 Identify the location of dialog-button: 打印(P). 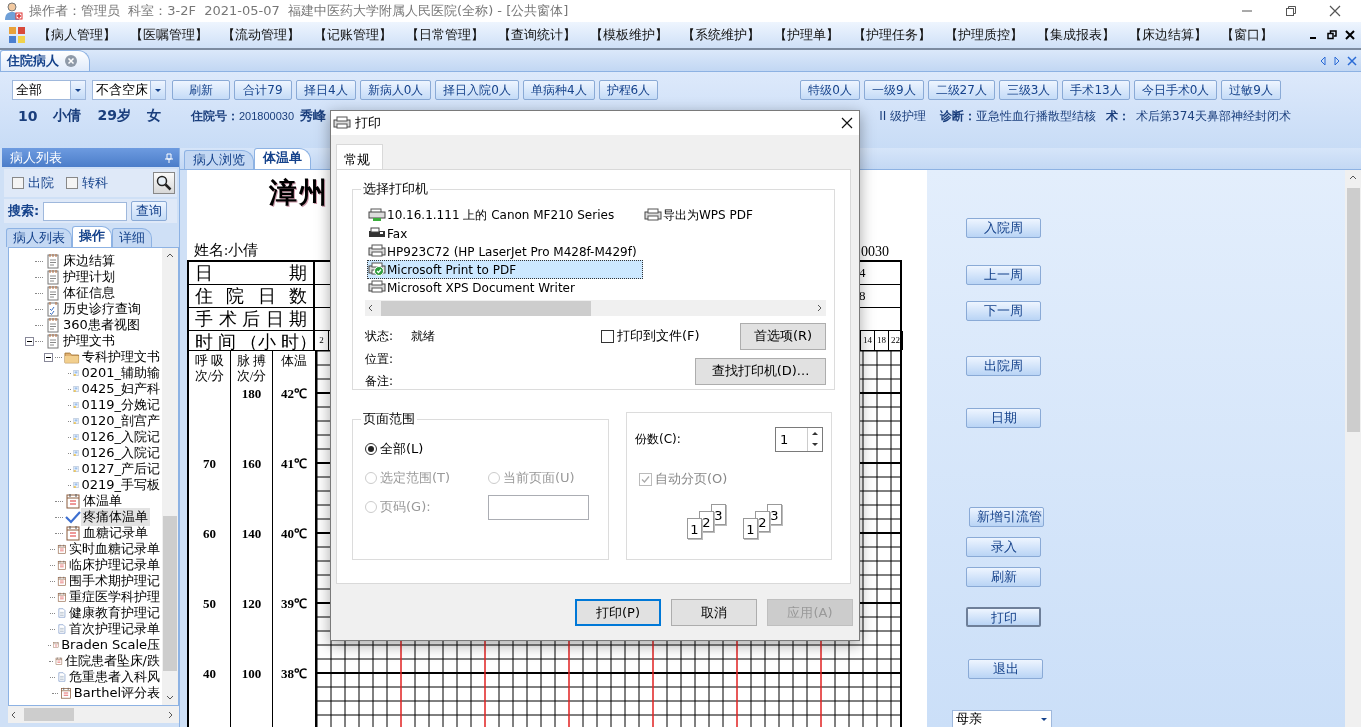
(618, 612).